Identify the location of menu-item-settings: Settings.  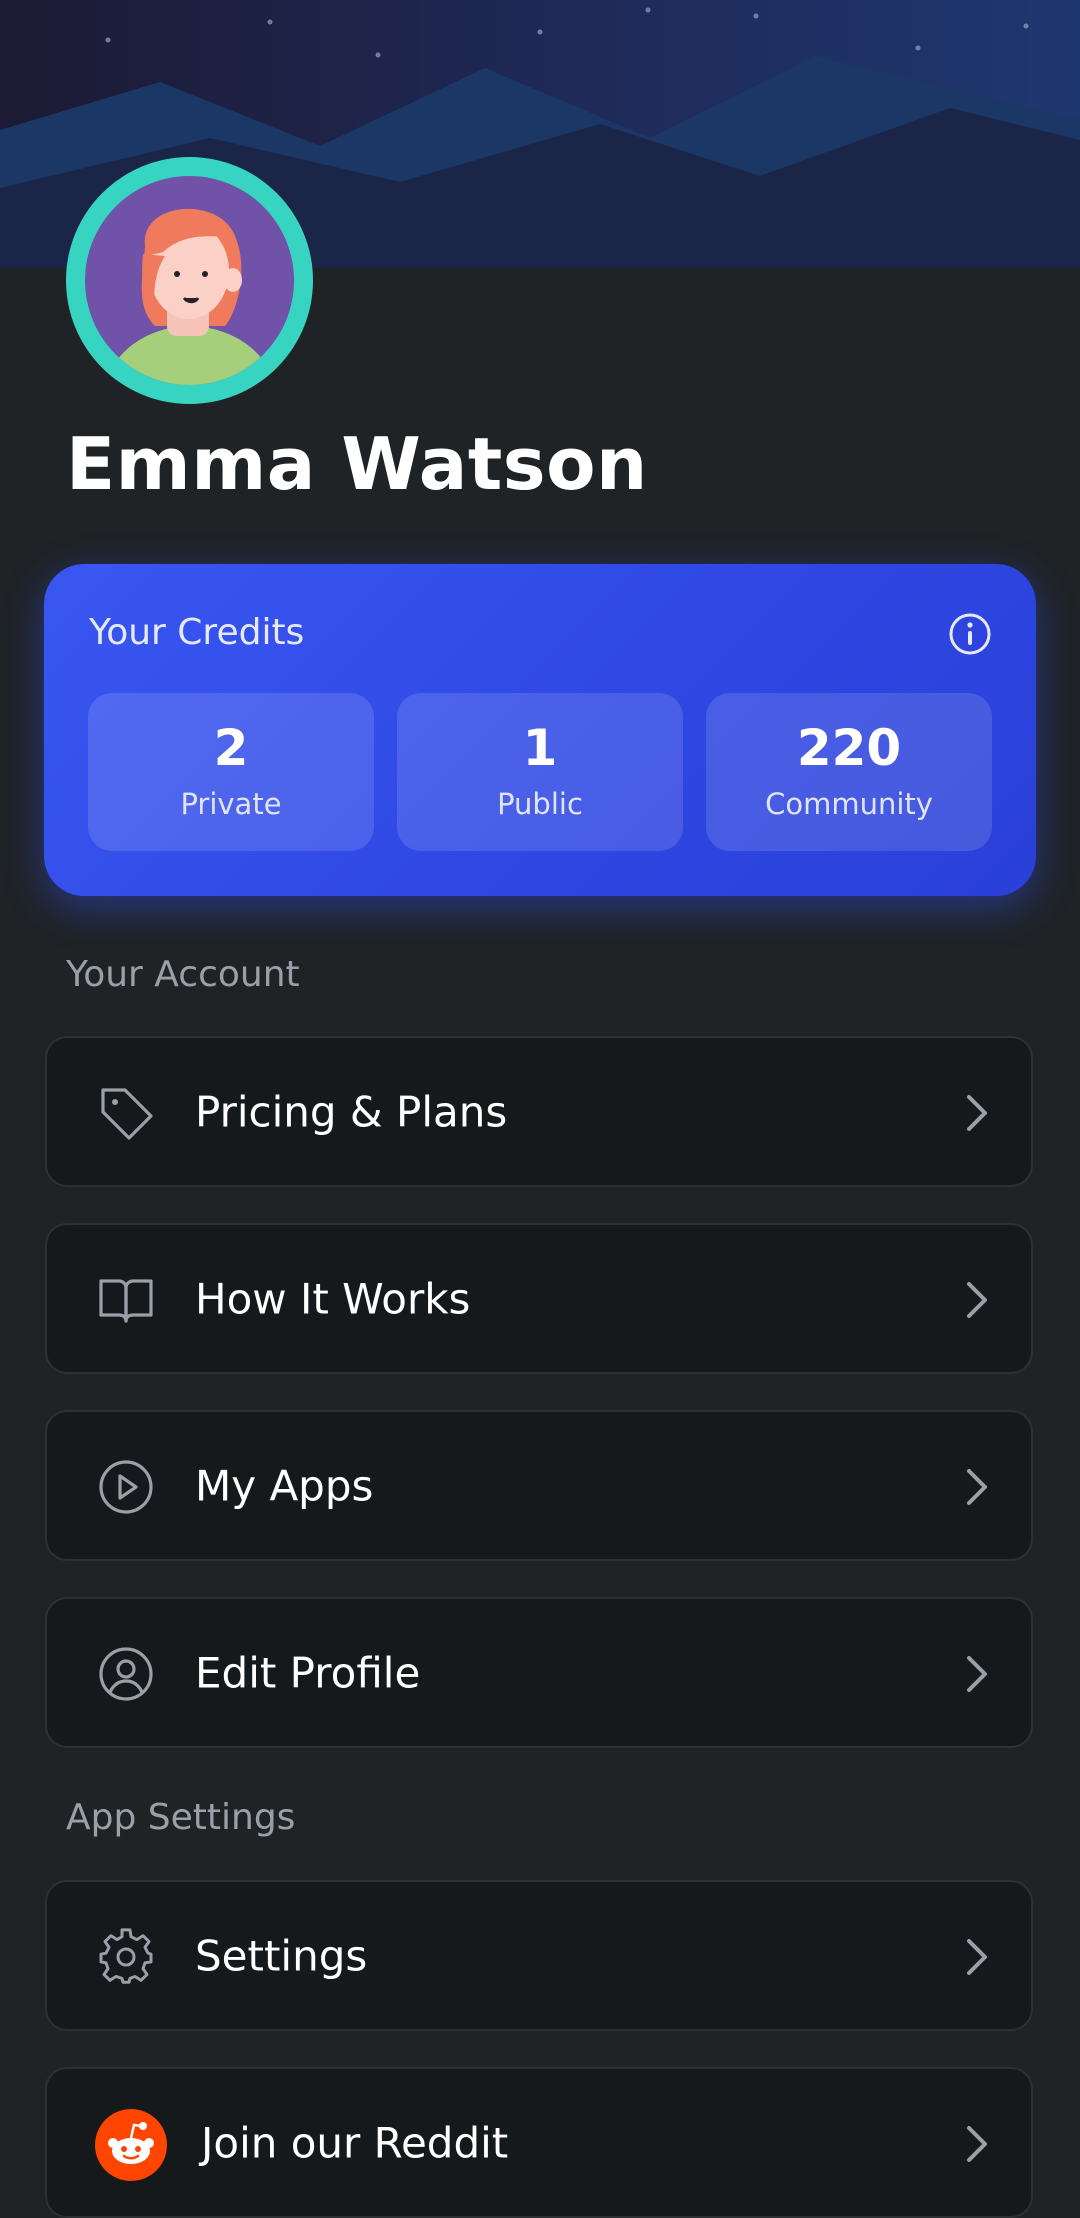
(539, 1955).